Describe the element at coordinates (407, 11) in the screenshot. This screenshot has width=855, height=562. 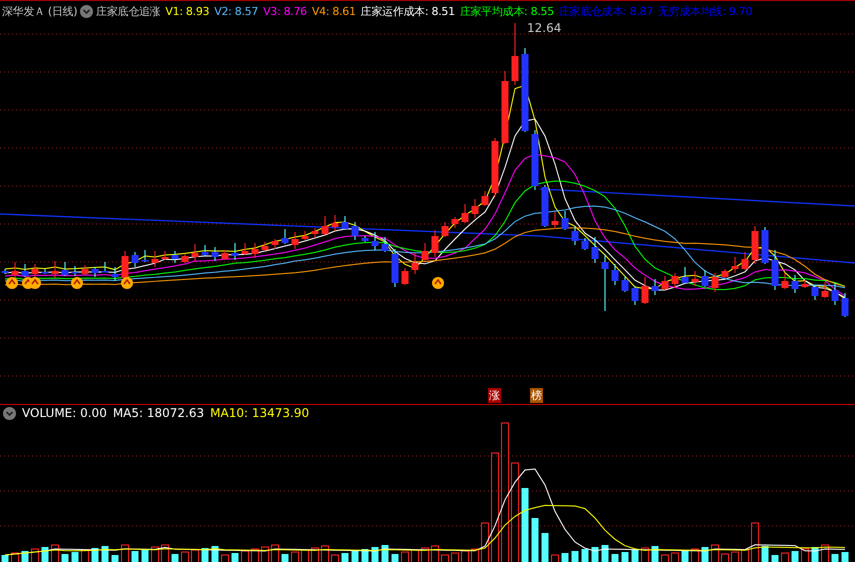
I see `indicator-value: 庄家运作成本: 8.51` at that location.